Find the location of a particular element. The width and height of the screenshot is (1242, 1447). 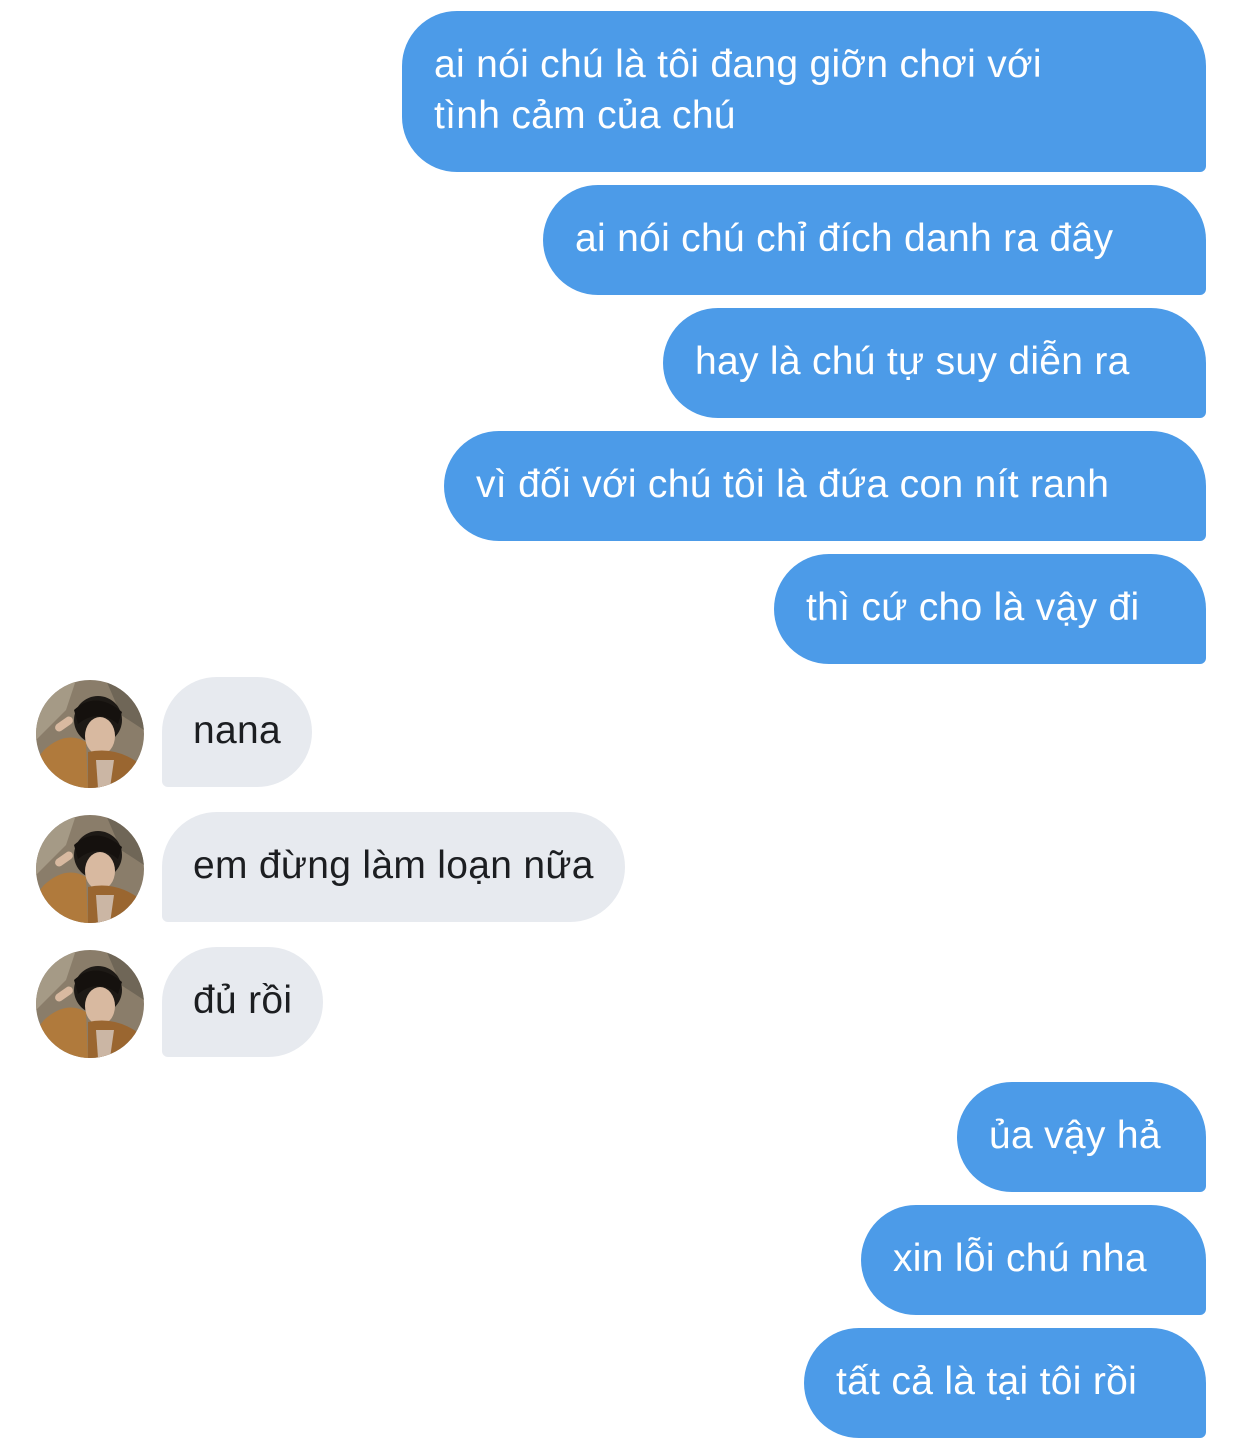

message-sent-4: vì đối với chú tôi là đứa con nít ranh is located at coordinates (825, 486).